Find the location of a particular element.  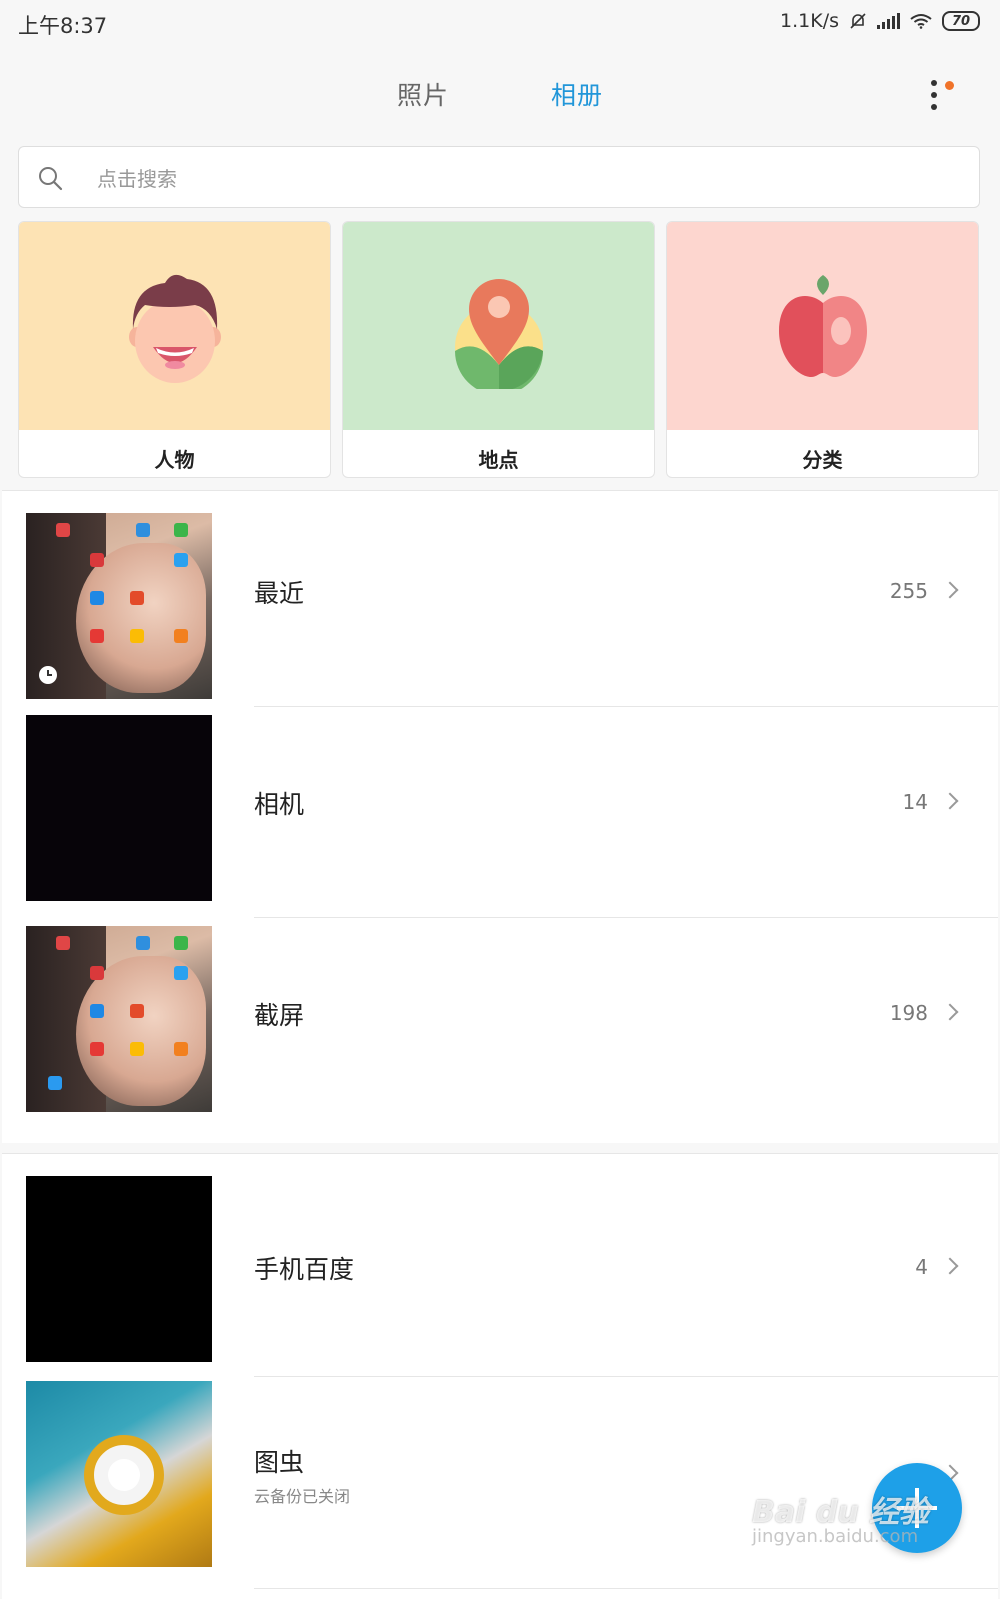

album-row-baidu: 手机百度 4 is located at coordinates (500, 1265).